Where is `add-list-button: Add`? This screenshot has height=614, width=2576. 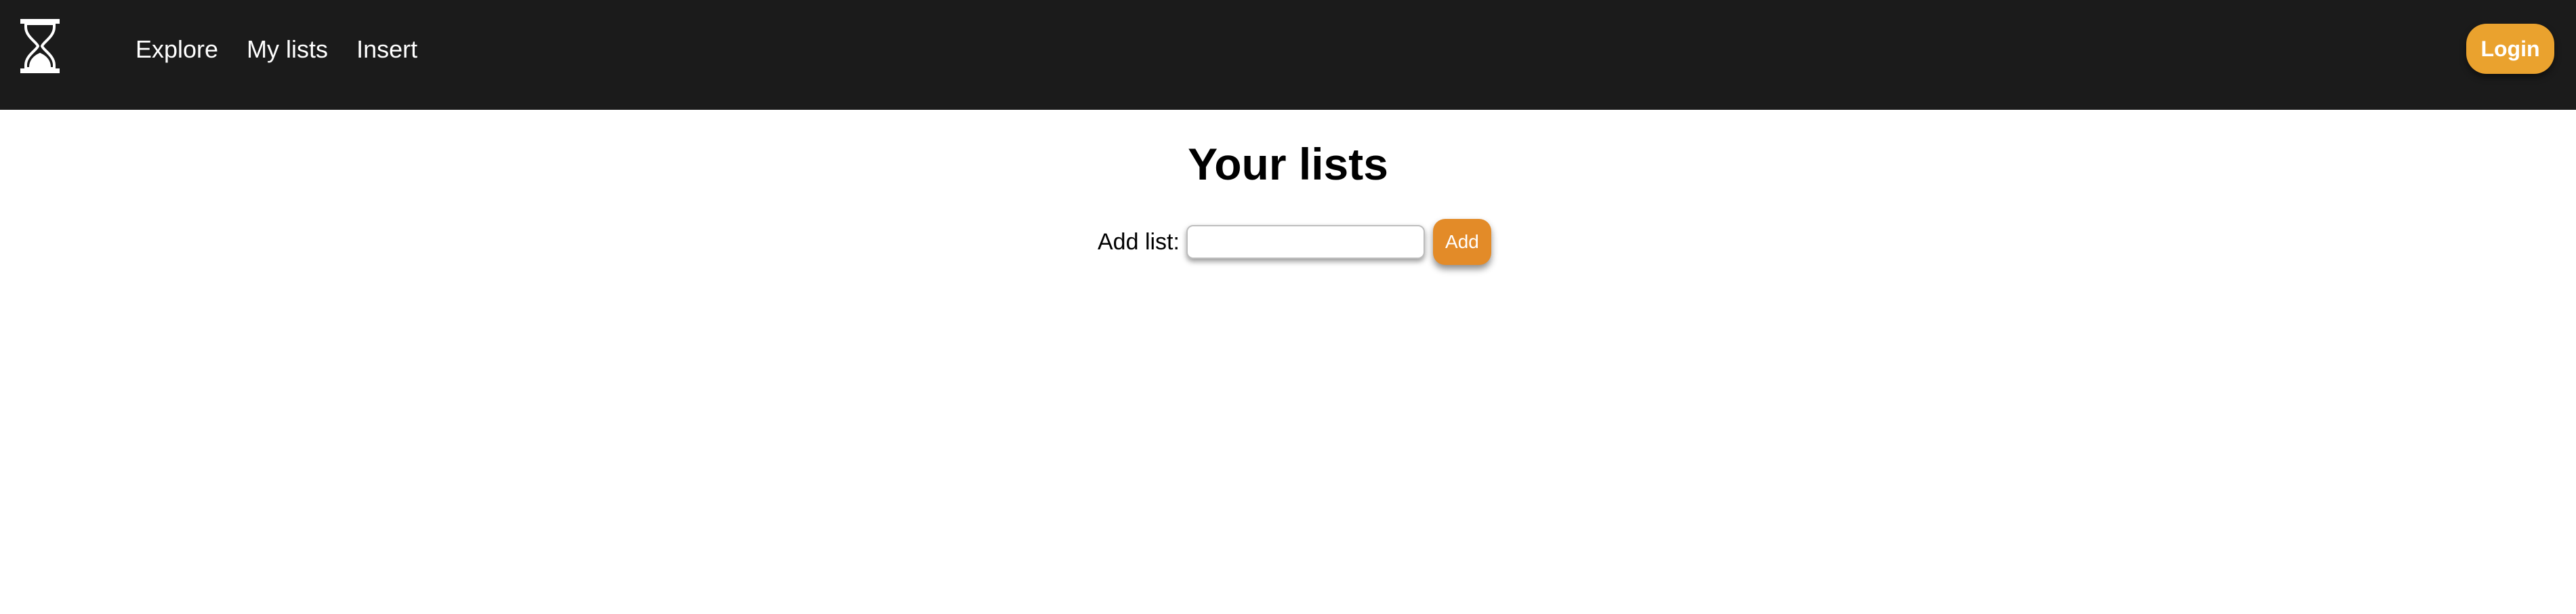 add-list-button: Add is located at coordinates (1461, 242).